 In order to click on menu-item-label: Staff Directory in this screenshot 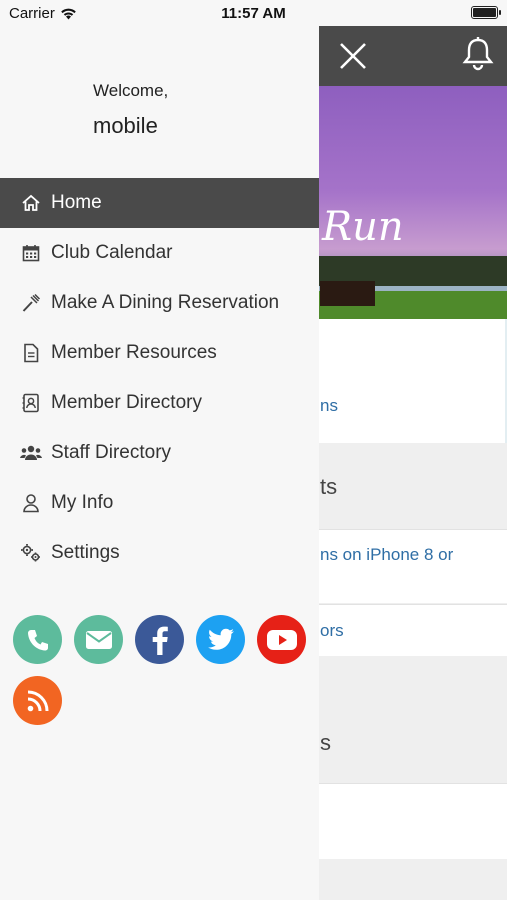, I will do `click(111, 452)`.